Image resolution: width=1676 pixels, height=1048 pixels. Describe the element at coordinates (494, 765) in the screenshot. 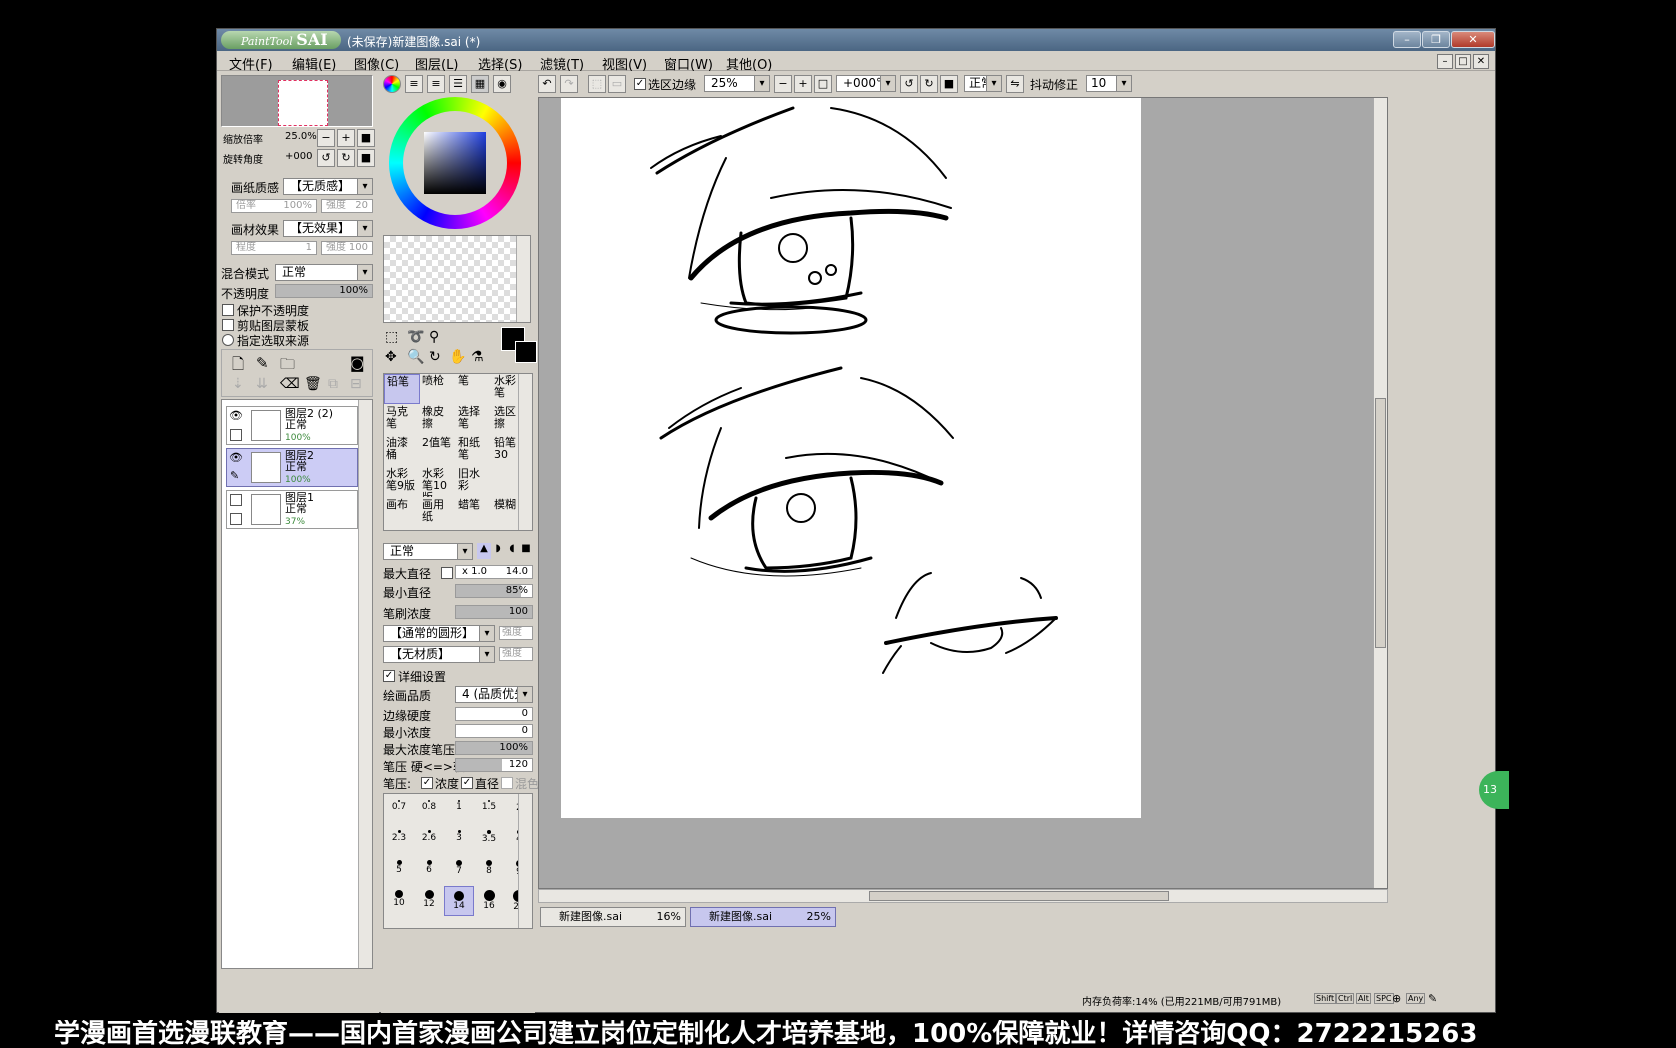

I see `pressure-slider: 120` at that location.